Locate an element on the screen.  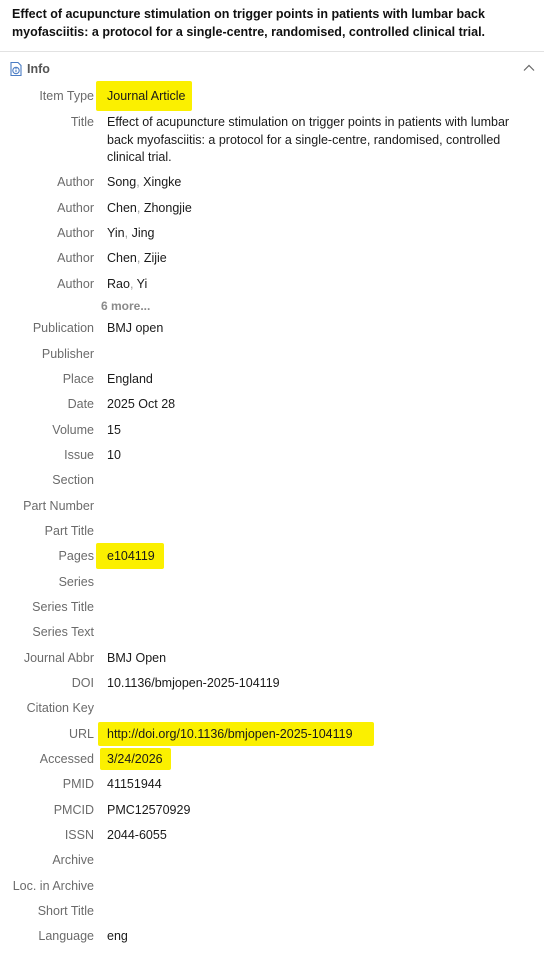
part-title-label: Part Title is located at coordinates (69, 531).